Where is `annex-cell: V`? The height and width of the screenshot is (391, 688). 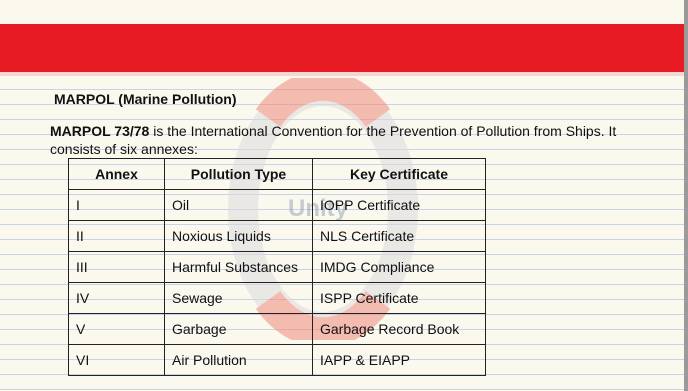
annex-cell: V is located at coordinates (116, 329).